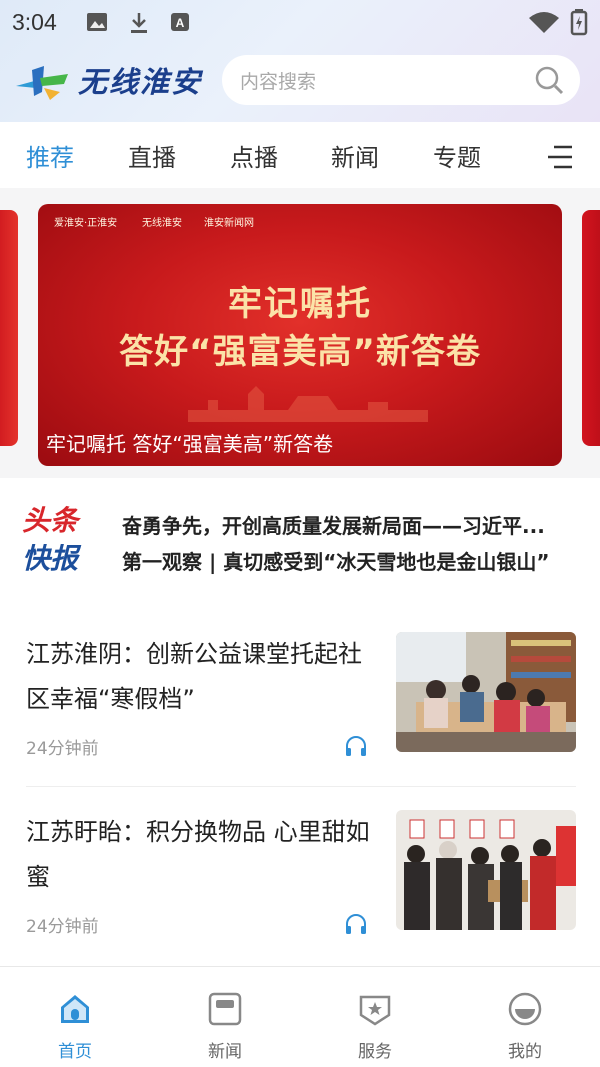  I want to click on tab-topics: 专题, so click(457, 155).